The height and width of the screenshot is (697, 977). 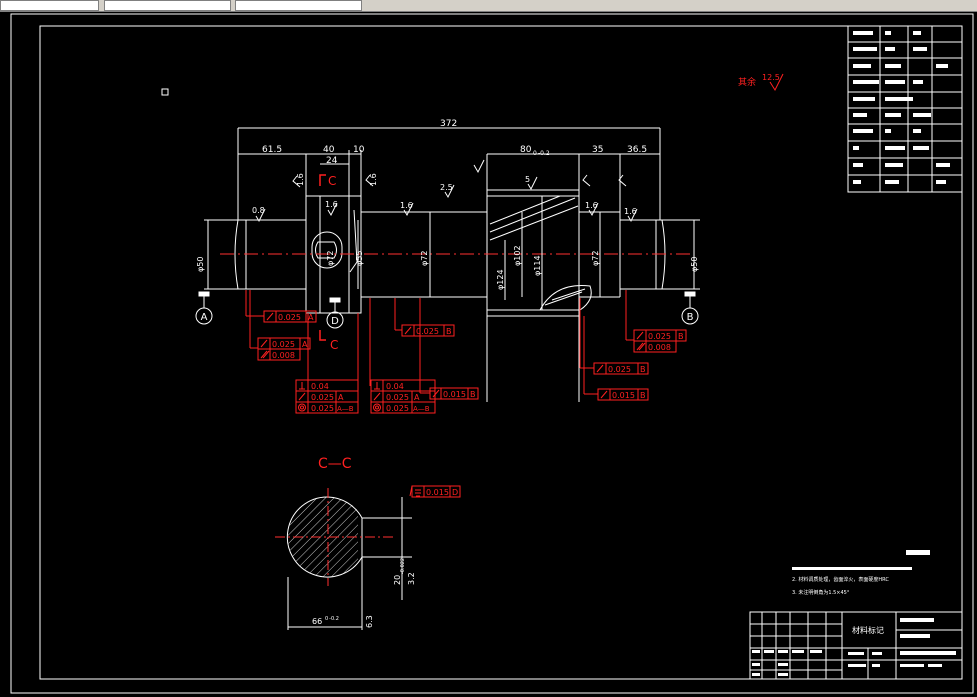 I want to click on dia-72a: φ72, so click(x=424, y=258).